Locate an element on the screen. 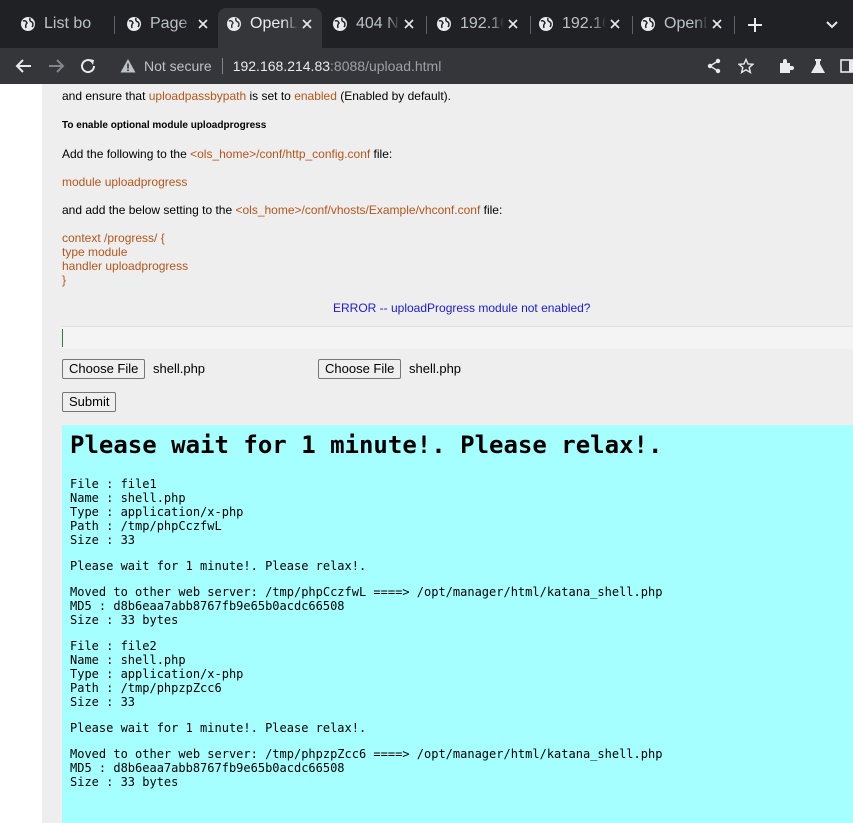 The width and height of the screenshot is (853, 823). selected-file-1: shell.php is located at coordinates (179, 368).